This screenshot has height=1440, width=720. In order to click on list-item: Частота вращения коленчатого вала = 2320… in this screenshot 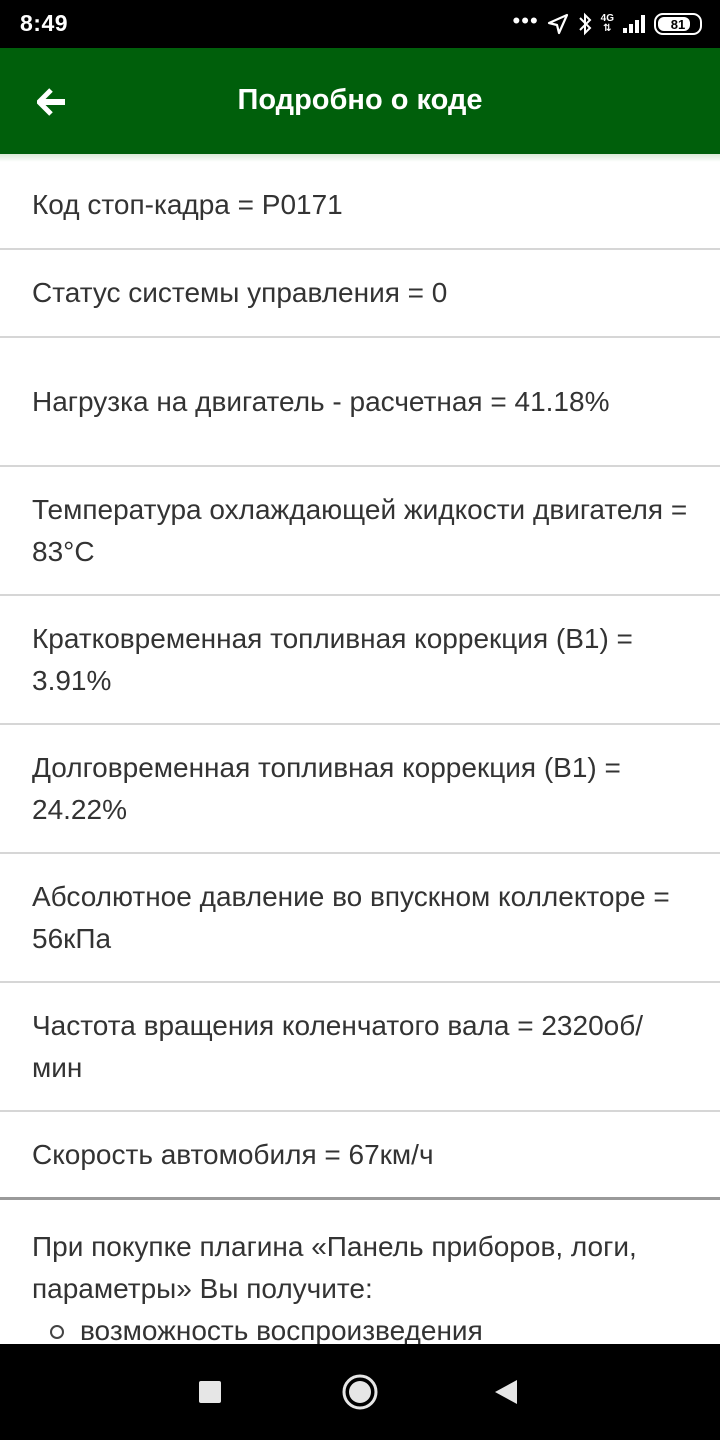, I will do `click(360, 1047)`.